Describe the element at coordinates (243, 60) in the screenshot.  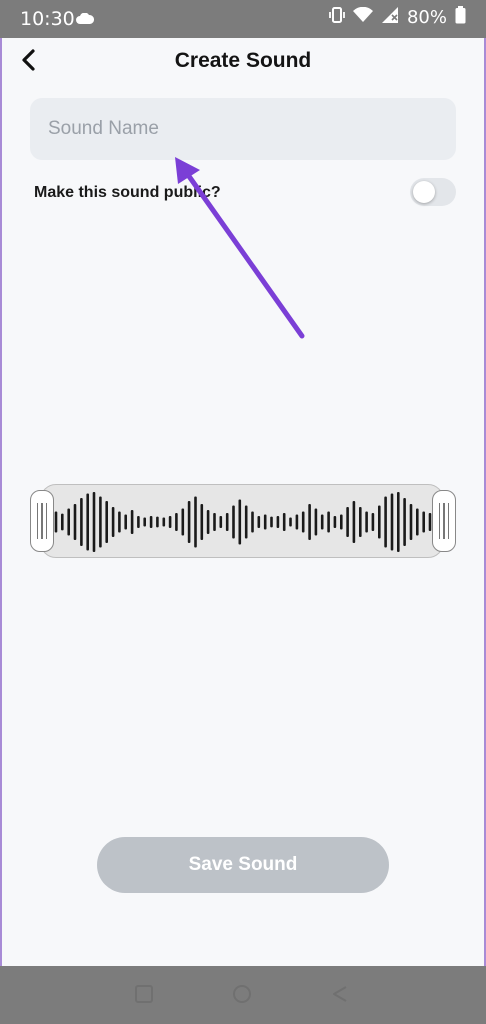
I see `page-title: Create Sound` at that location.